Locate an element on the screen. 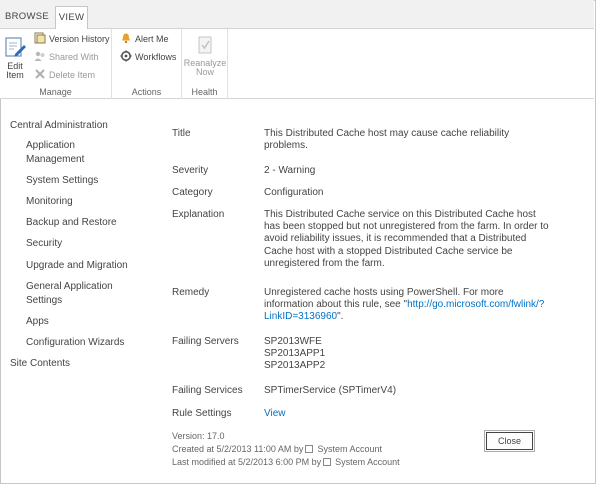 The width and height of the screenshot is (596, 484). edit-item-label: Edit Item is located at coordinates (15, 70).